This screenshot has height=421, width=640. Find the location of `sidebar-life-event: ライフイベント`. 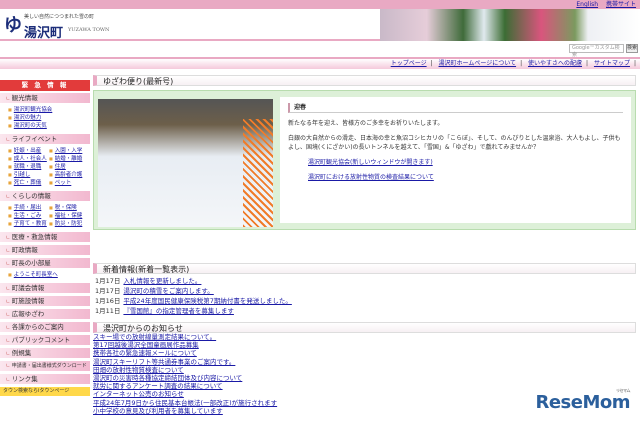

sidebar-life-event: ライフイベント is located at coordinates (45, 139).